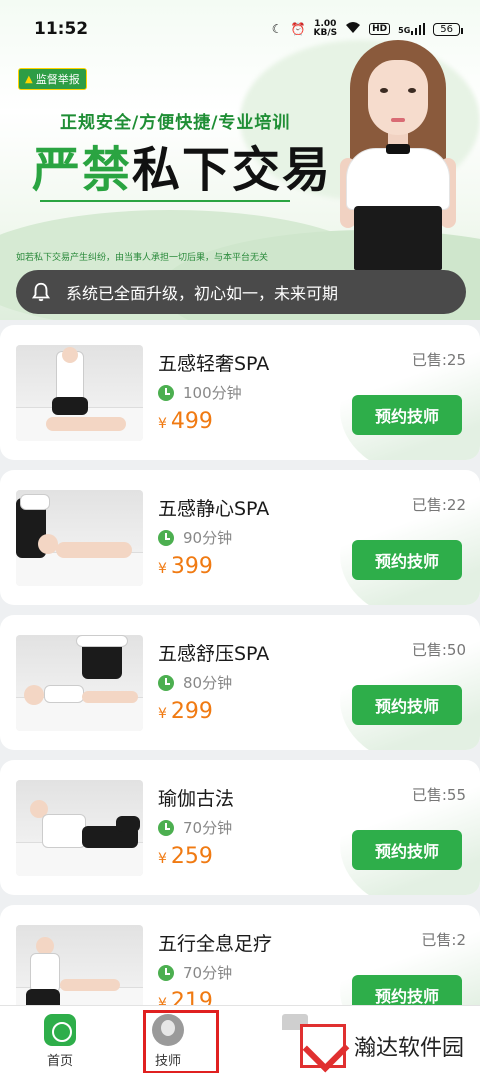  What do you see at coordinates (412, 29) in the screenshot?
I see `signal-icon: 5G` at bounding box center [412, 29].